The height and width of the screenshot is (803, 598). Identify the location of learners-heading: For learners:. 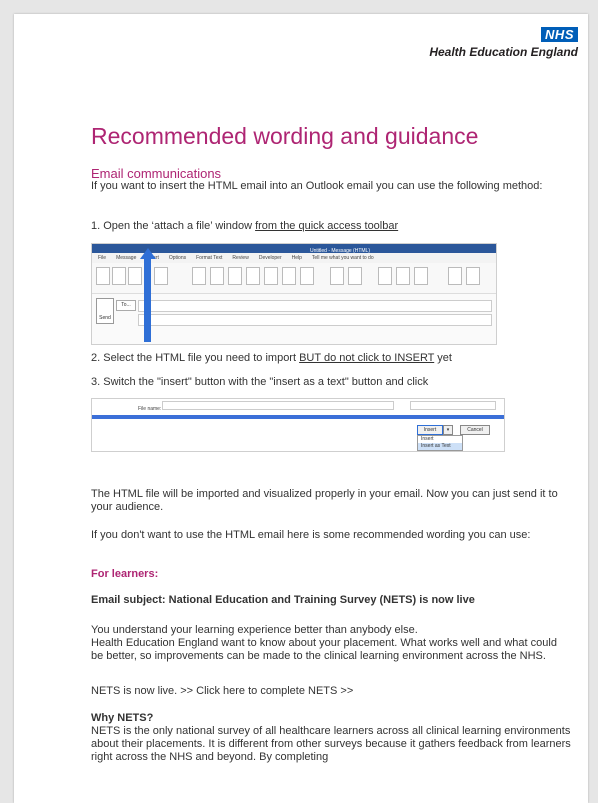
(125, 574).